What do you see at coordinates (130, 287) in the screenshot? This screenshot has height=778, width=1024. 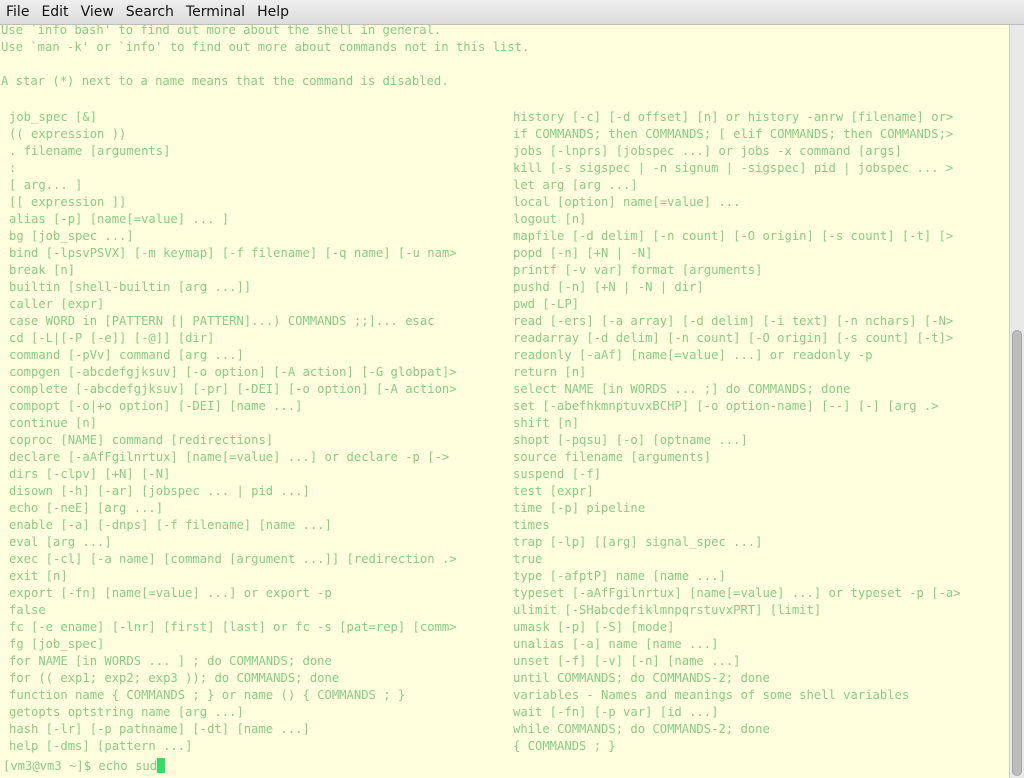 I see `builtin-entry: builtin [shell-builtin [arg ...]]` at bounding box center [130, 287].